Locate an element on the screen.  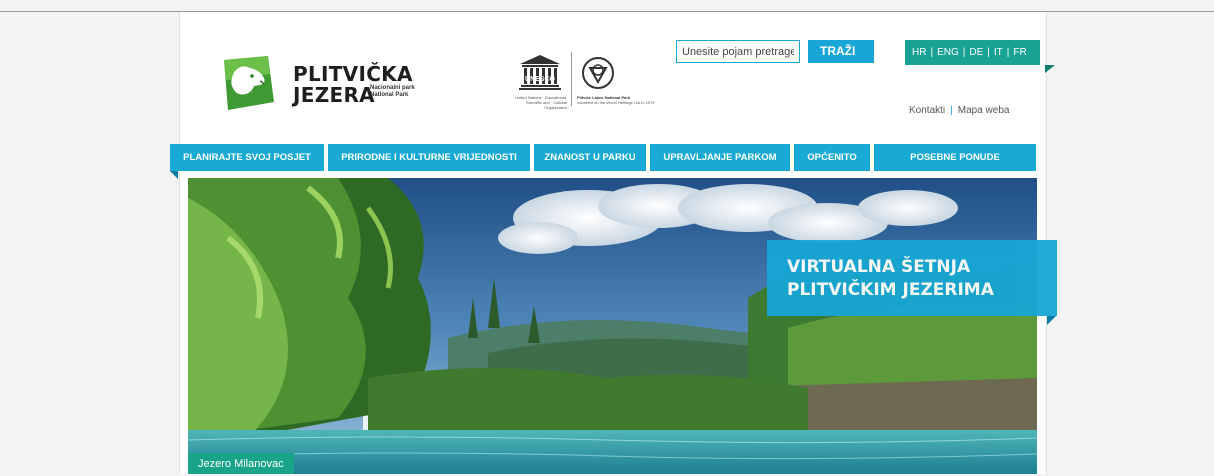
image-caption: Jezero Milanovac is located at coordinates (241, 463).